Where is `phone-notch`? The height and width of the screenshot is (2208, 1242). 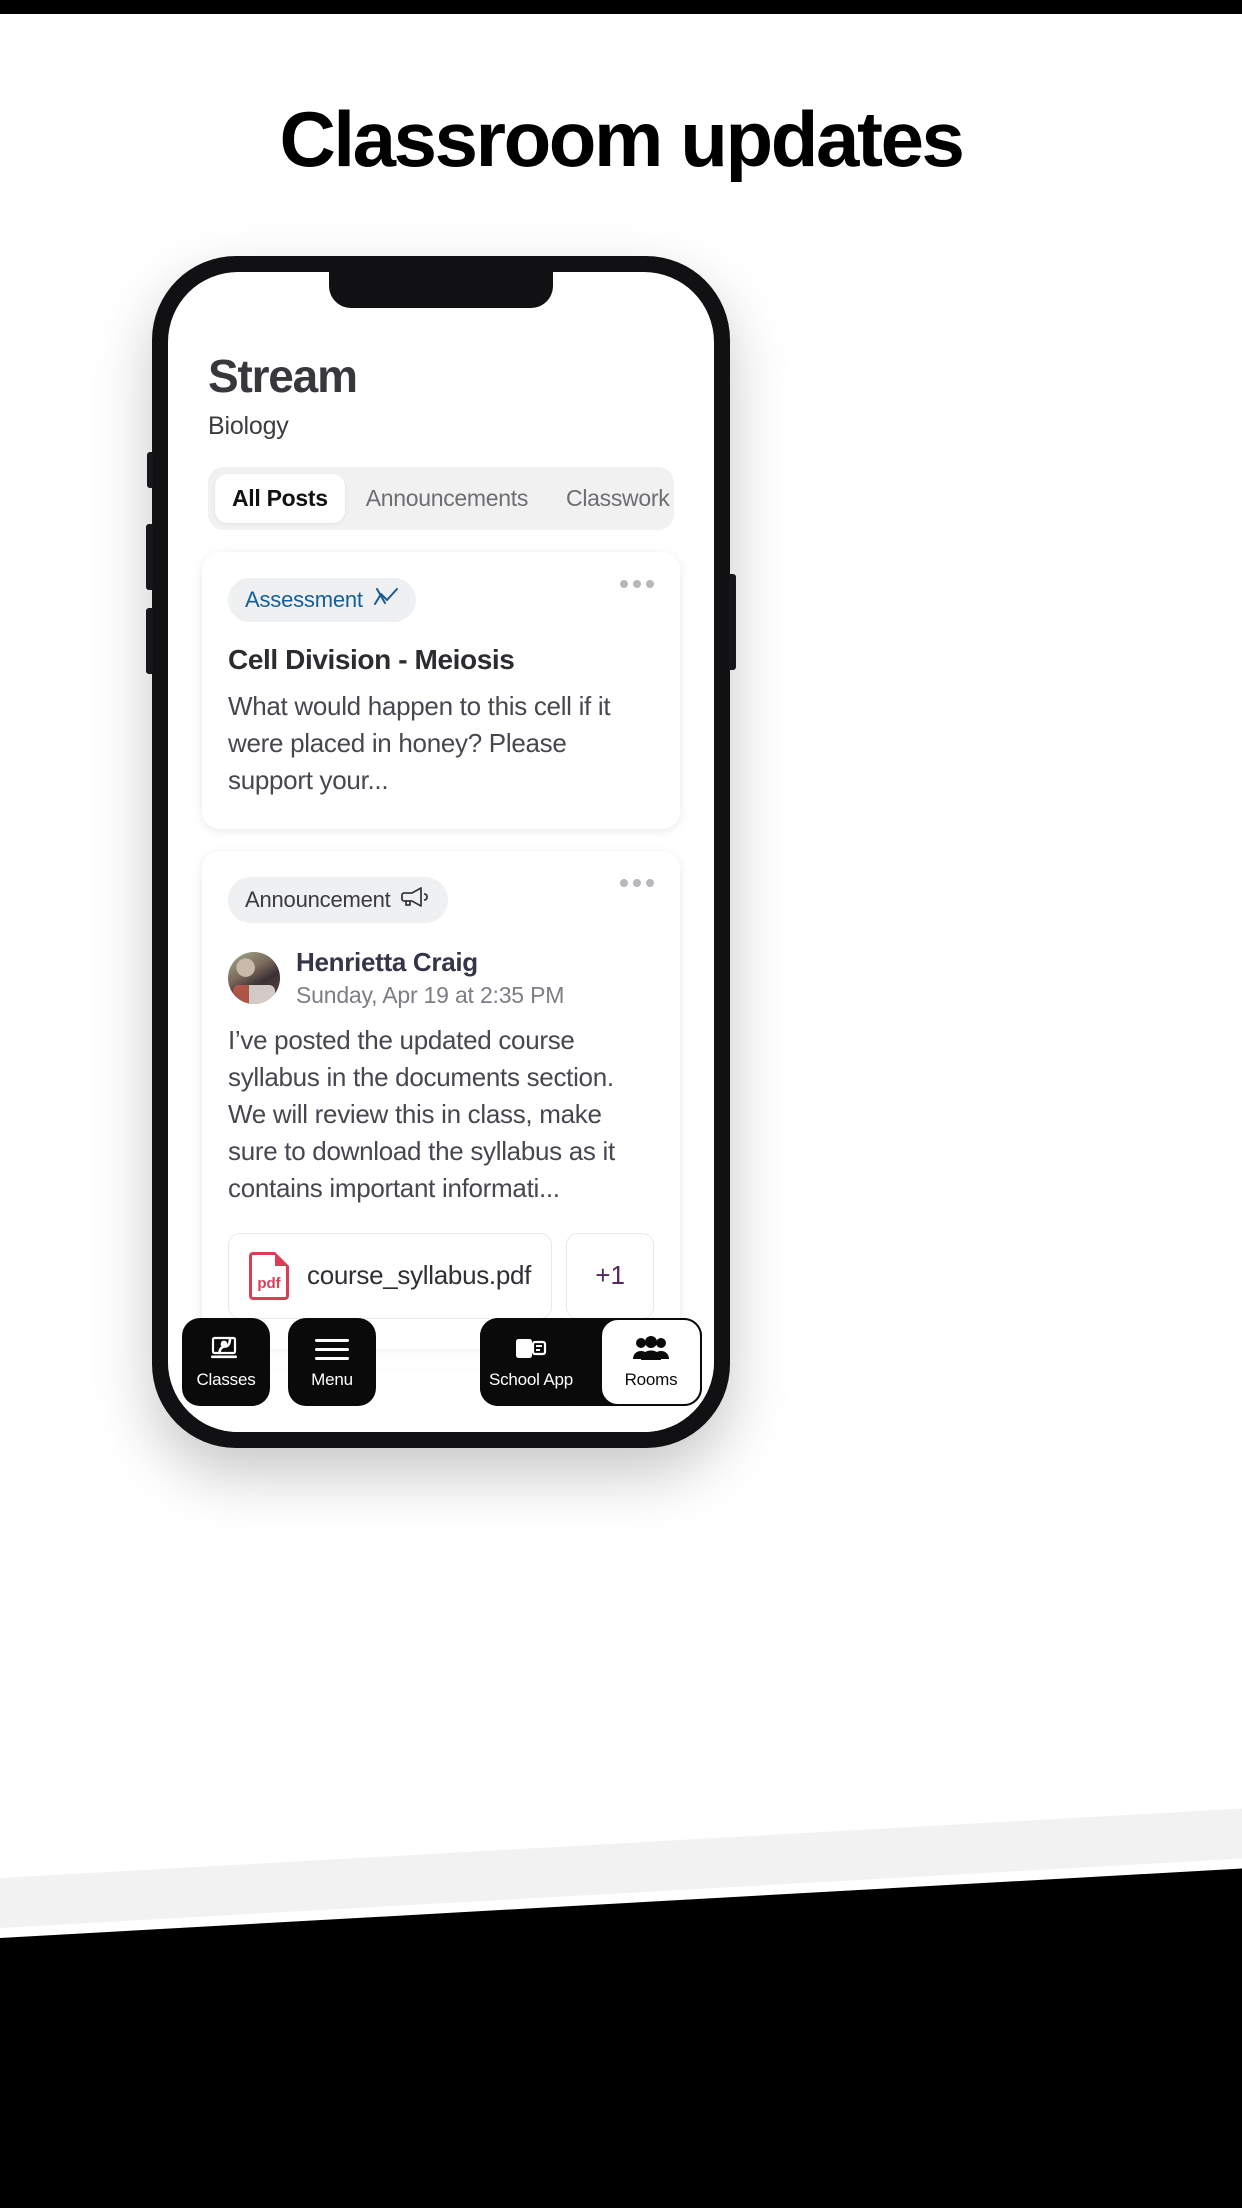 phone-notch is located at coordinates (441, 290).